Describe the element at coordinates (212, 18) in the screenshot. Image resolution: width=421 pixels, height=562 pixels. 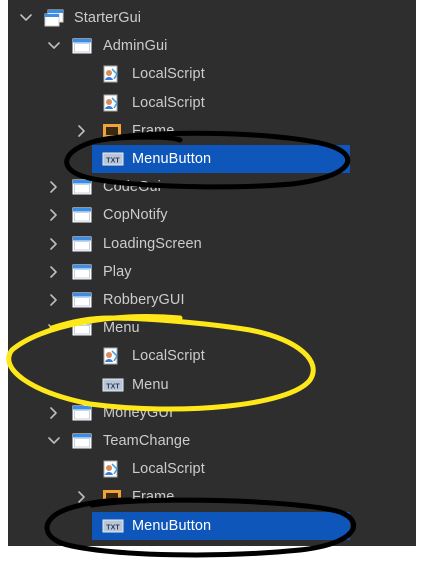
I see `tree-item: StarterGui` at that location.